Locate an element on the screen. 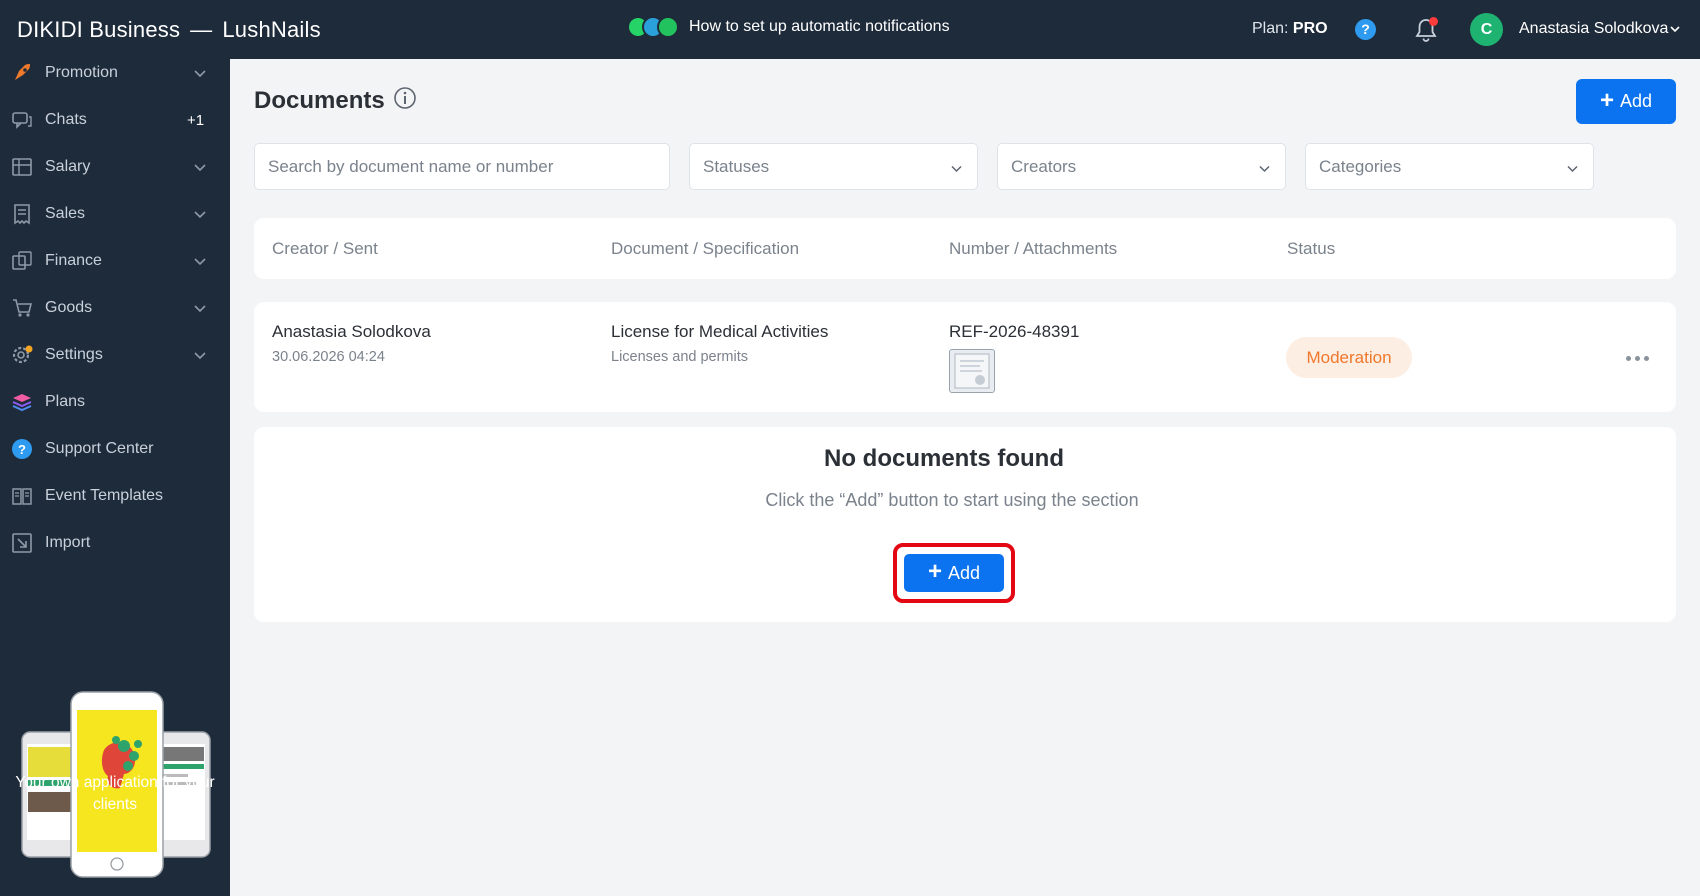 This screenshot has width=1700, height=896. sidebar-item-import: Import is located at coordinates (115, 543).